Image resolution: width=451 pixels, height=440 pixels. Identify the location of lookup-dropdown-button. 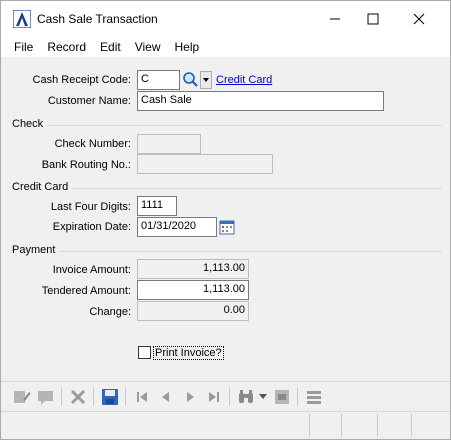
(206, 80).